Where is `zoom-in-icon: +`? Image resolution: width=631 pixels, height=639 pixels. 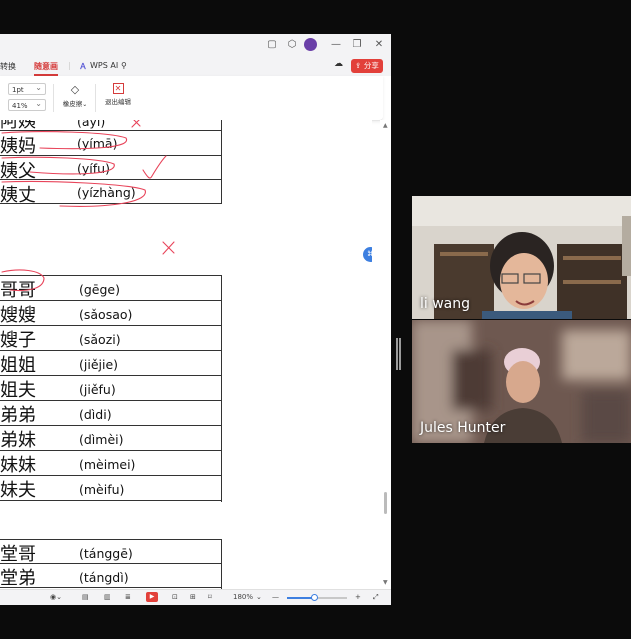
zoom-in-icon: + is located at coordinates (358, 597).